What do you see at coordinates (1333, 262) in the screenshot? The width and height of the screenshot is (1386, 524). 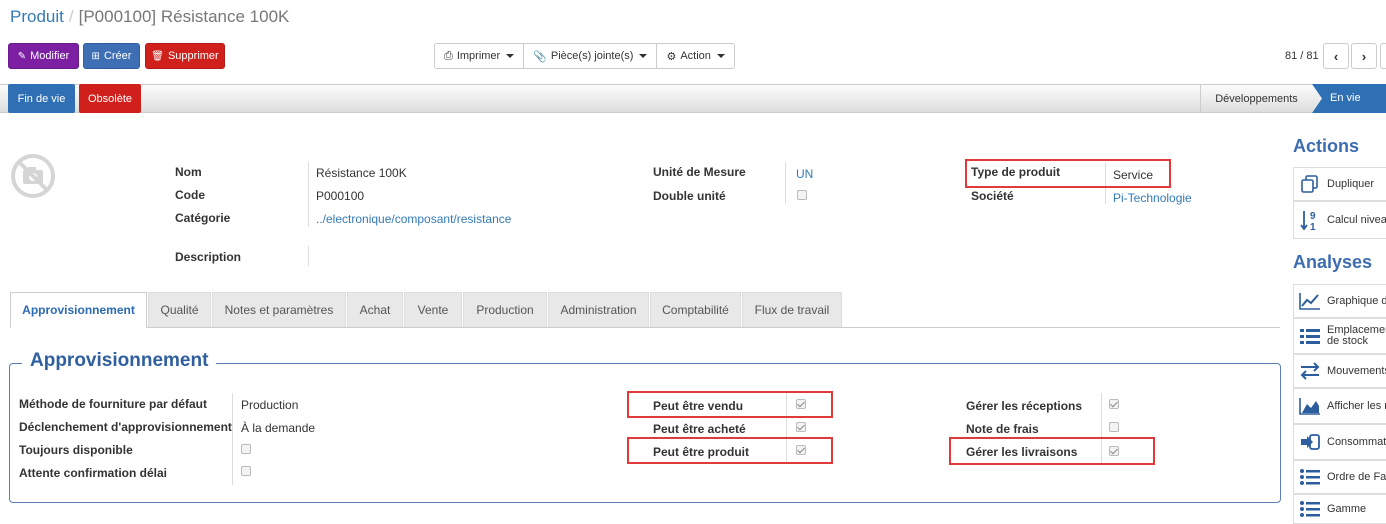 I see `analyses-title: Analyses` at bounding box center [1333, 262].